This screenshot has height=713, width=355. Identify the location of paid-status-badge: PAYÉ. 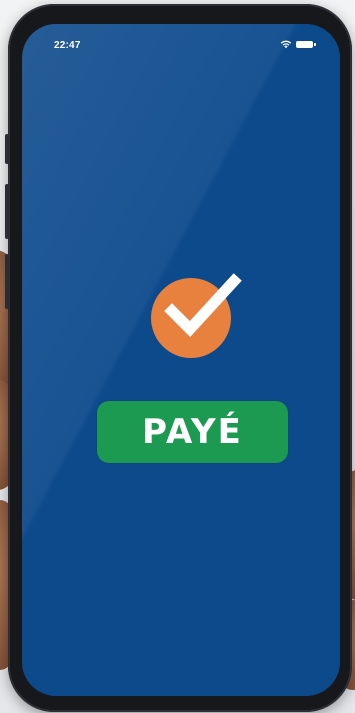
(192, 432).